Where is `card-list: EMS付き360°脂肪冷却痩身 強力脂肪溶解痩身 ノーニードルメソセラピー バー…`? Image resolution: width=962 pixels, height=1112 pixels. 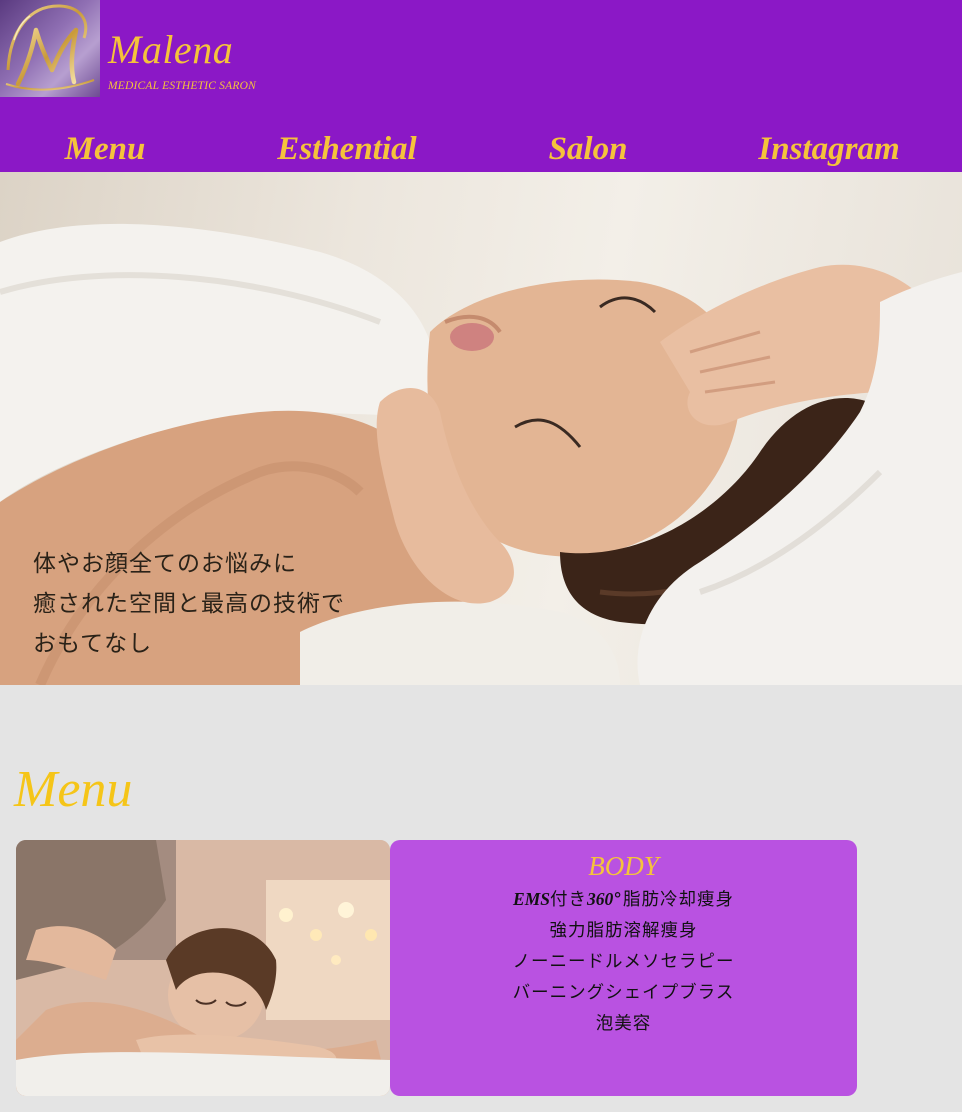 card-list: EMS付き360°脂肪冷却痩身 強力脂肪溶解痩身 ノーニードルメソセラピー バー… is located at coordinates (623, 962).